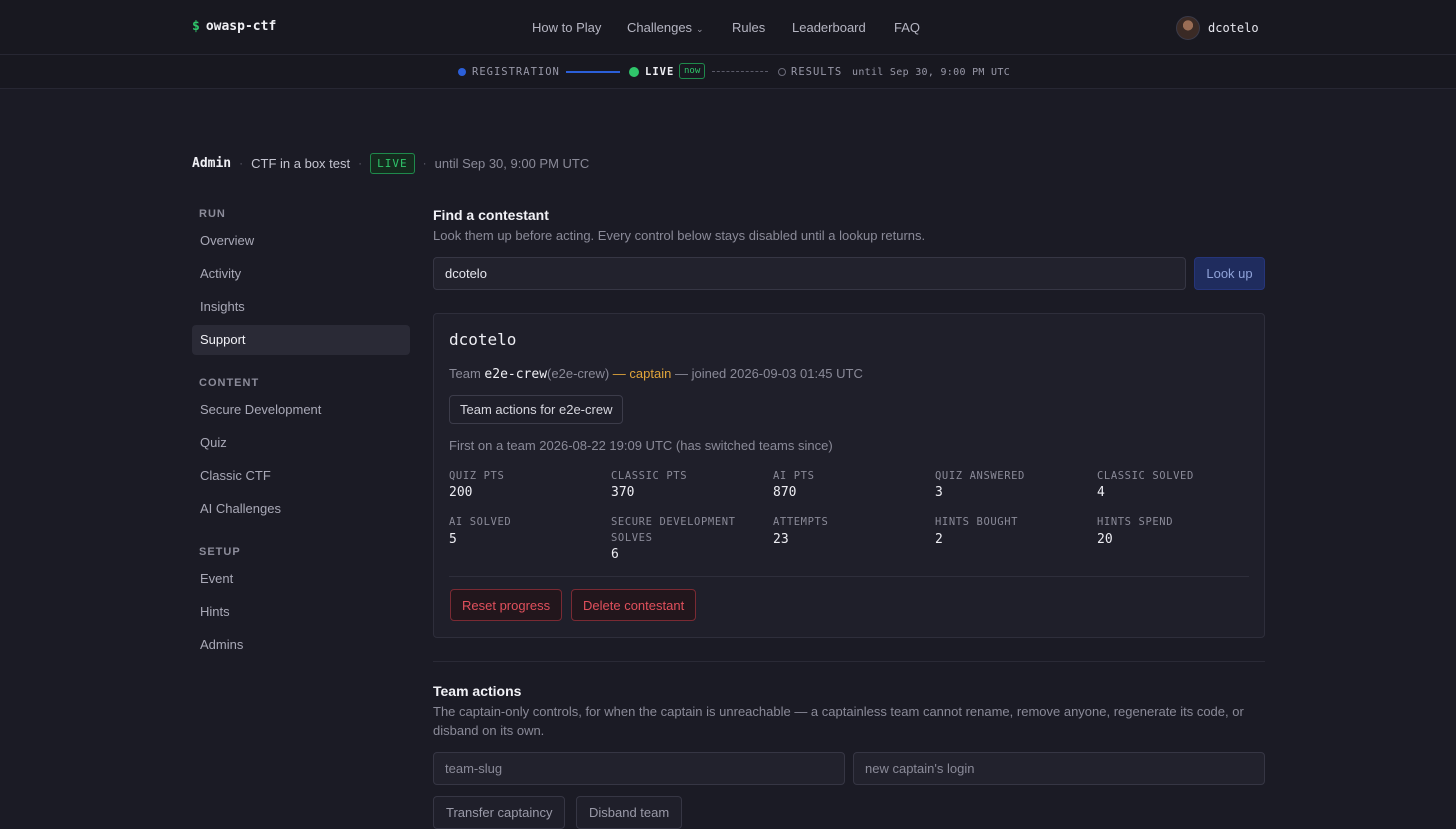  Describe the element at coordinates (809, 273) in the screenshot. I see `contestant-search-input` at that location.